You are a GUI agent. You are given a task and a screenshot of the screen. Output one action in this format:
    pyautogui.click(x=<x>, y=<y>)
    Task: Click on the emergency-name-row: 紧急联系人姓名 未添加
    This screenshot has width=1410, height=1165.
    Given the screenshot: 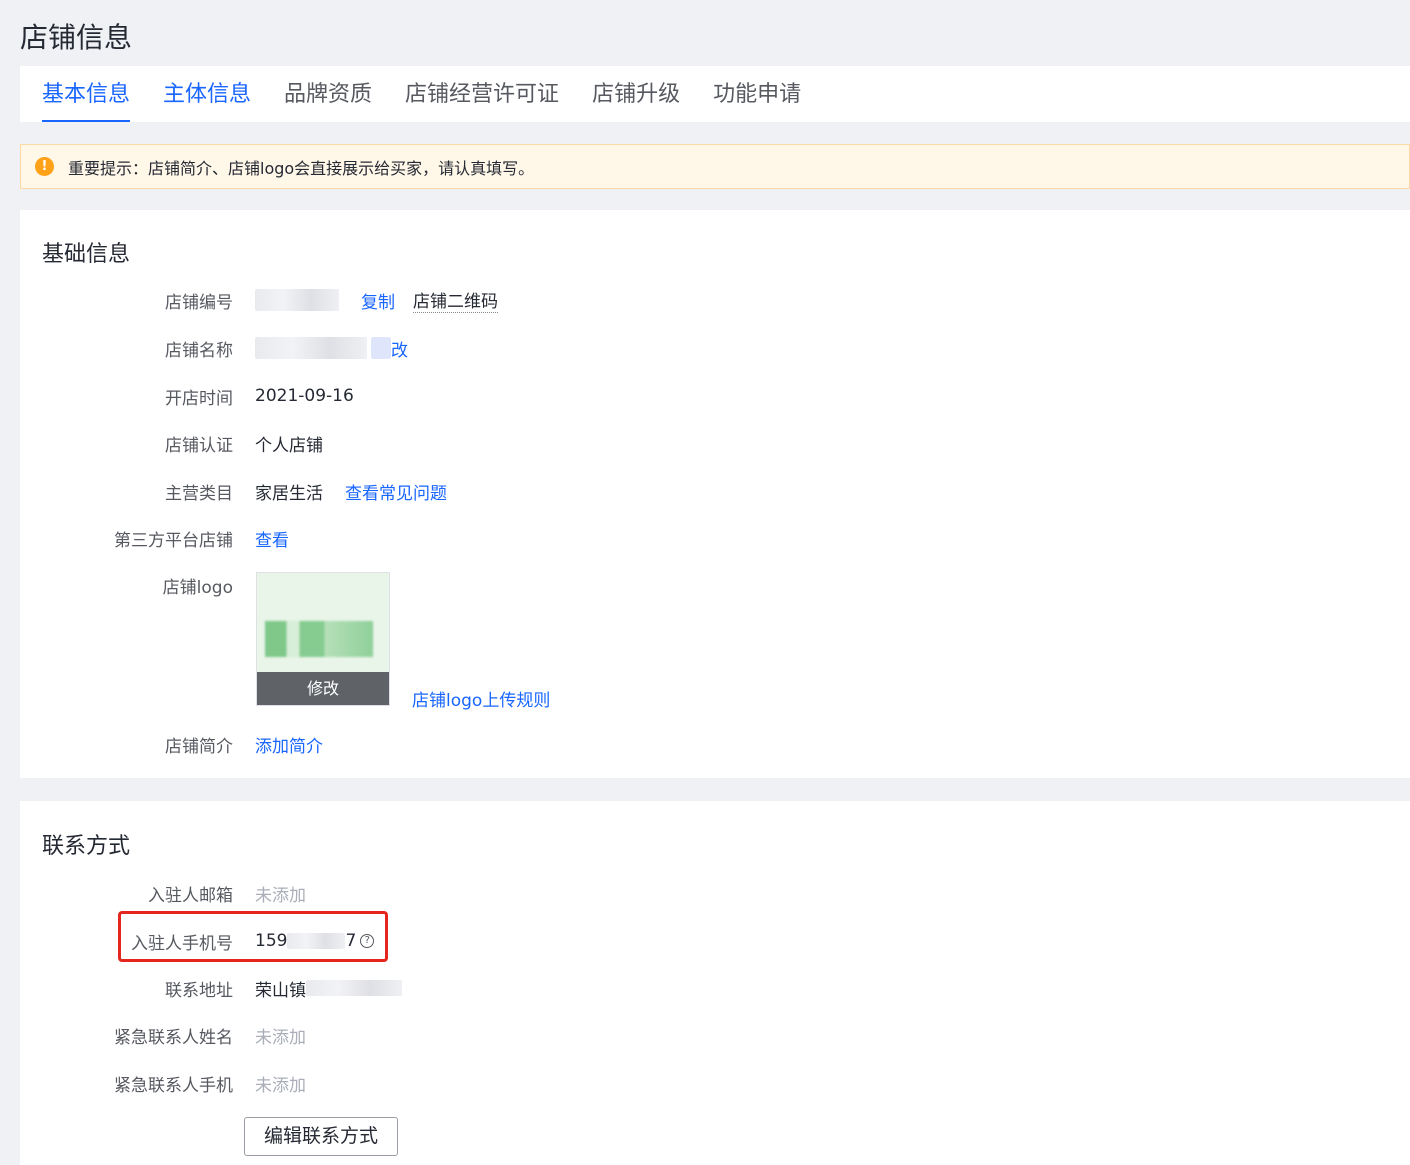 What is the action you would take?
    pyautogui.click(x=163, y=1035)
    